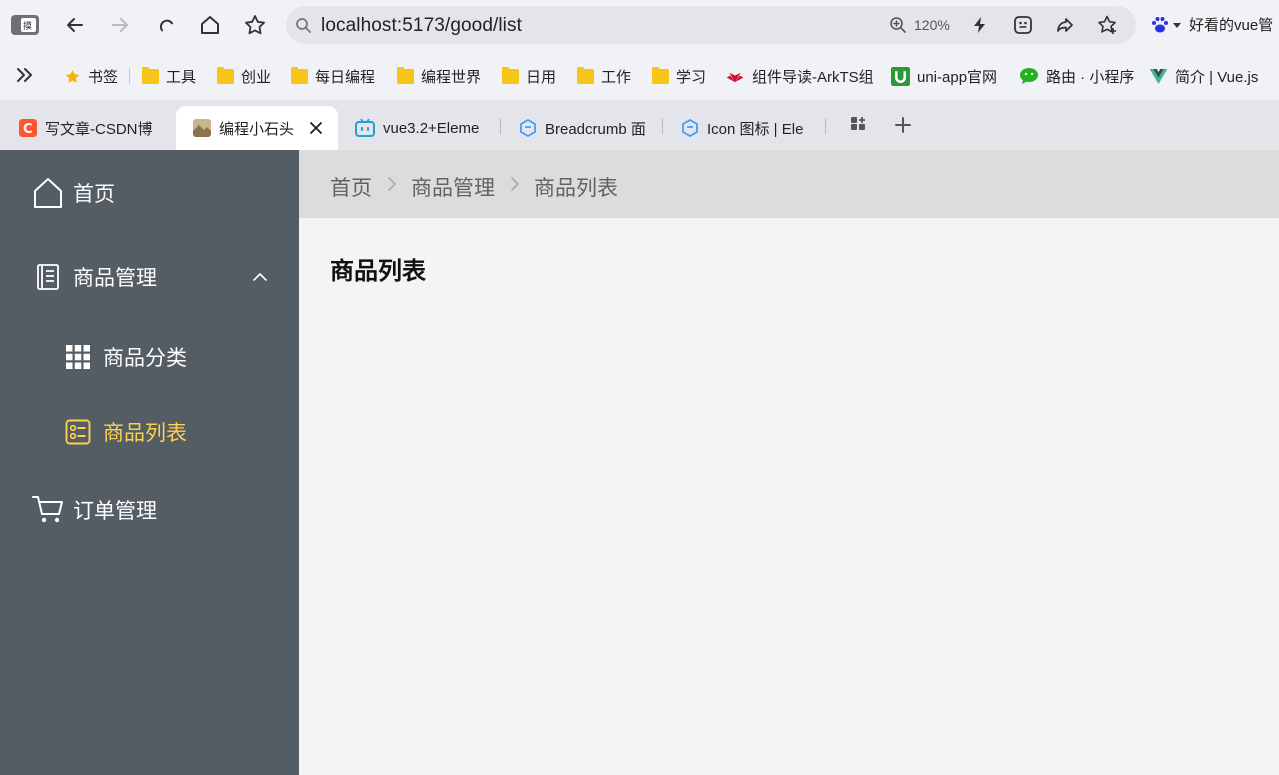 This screenshot has height=775, width=1279. I want to click on sidebar-item-order-management: 订单管理, so click(149, 510).